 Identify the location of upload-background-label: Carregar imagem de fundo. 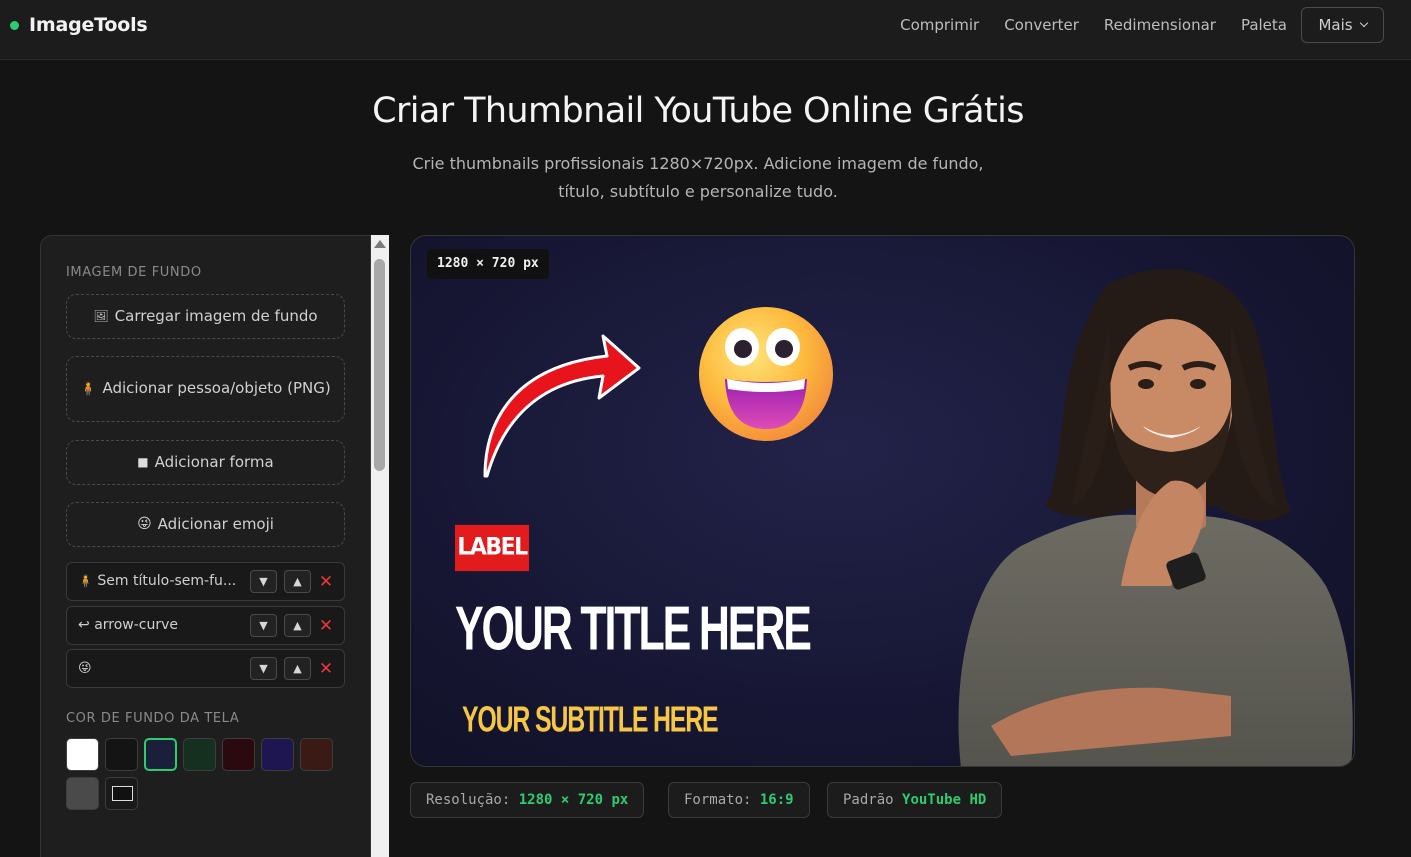
(216, 316).